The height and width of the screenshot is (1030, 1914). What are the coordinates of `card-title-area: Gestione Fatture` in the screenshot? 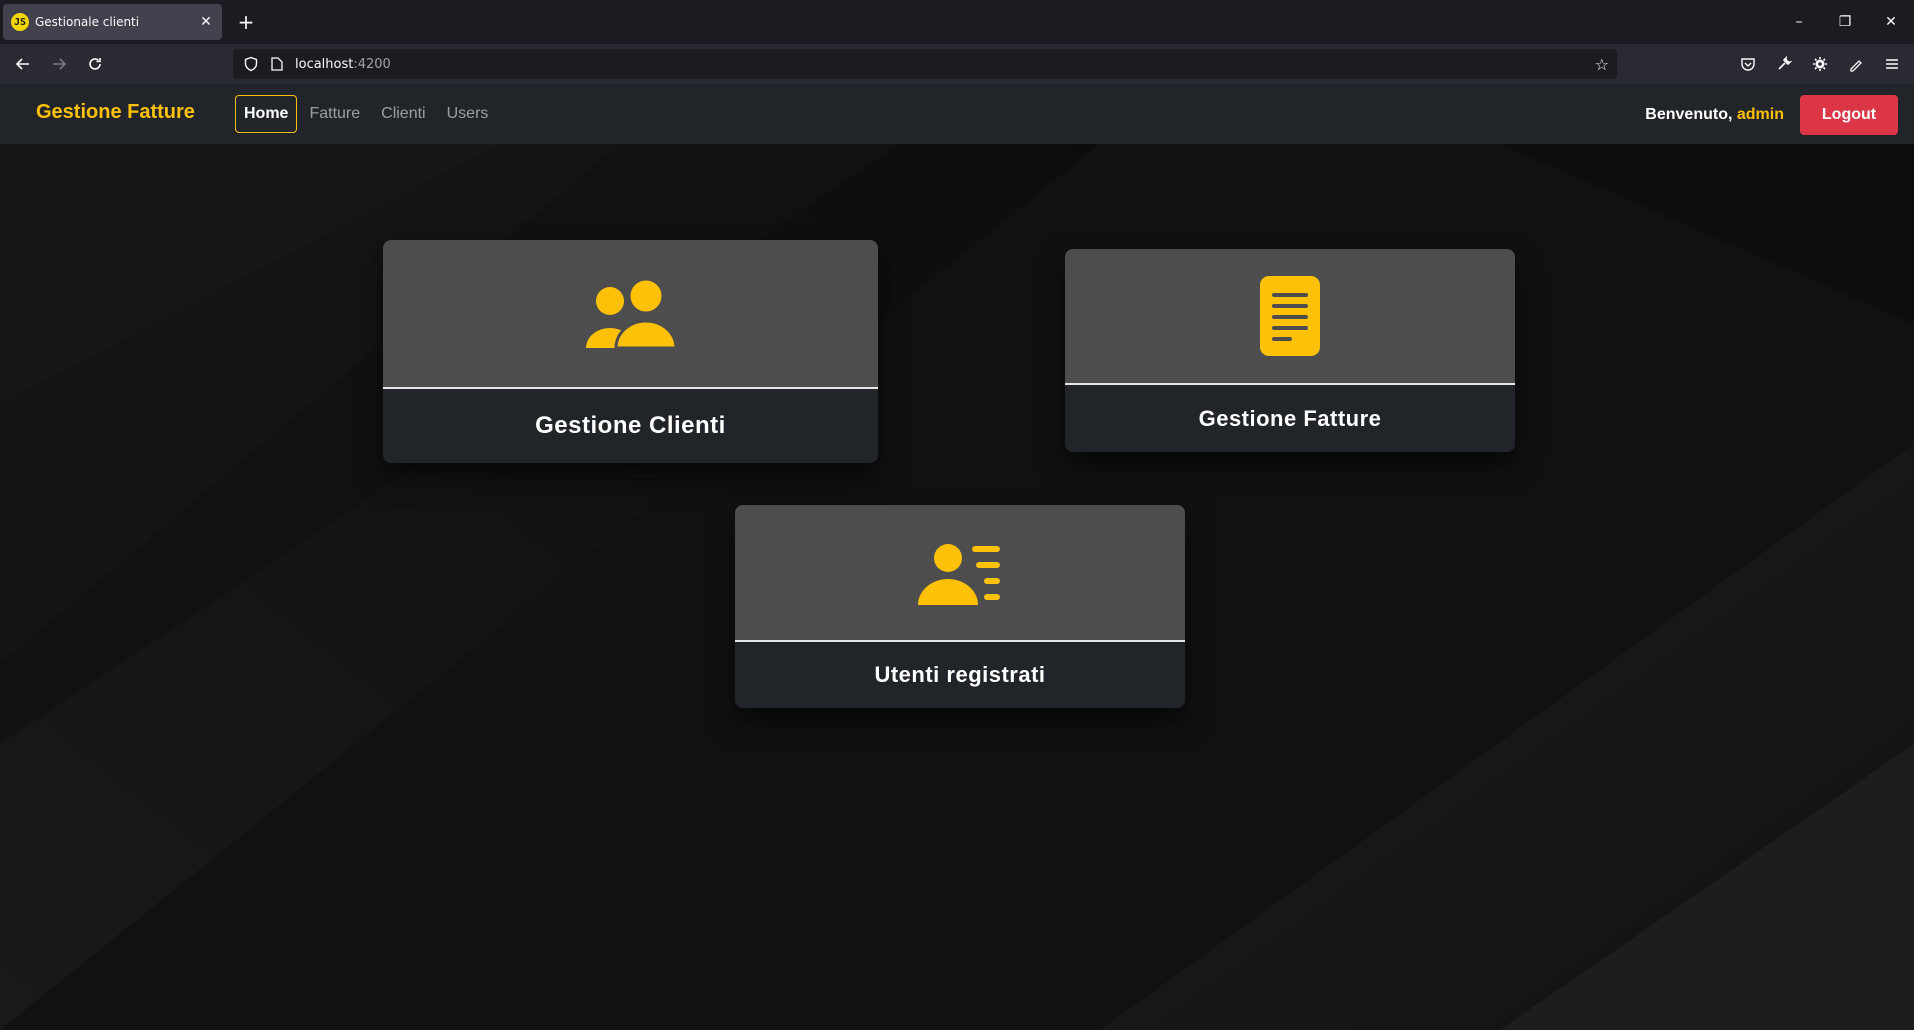 It's located at (1290, 418).